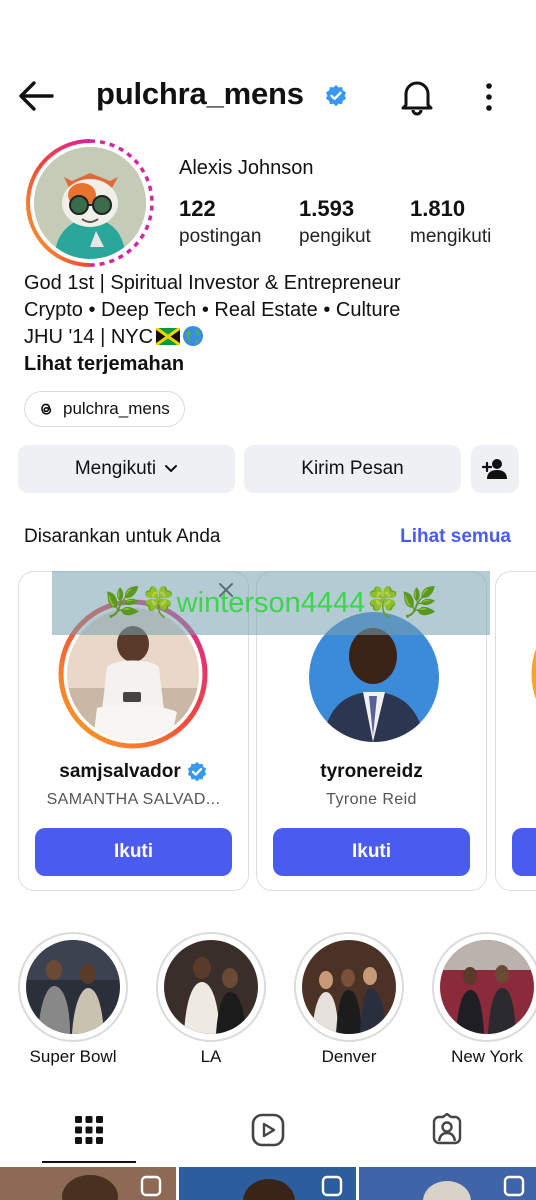  I want to click on highlight-item: Denver, so click(349, 999).